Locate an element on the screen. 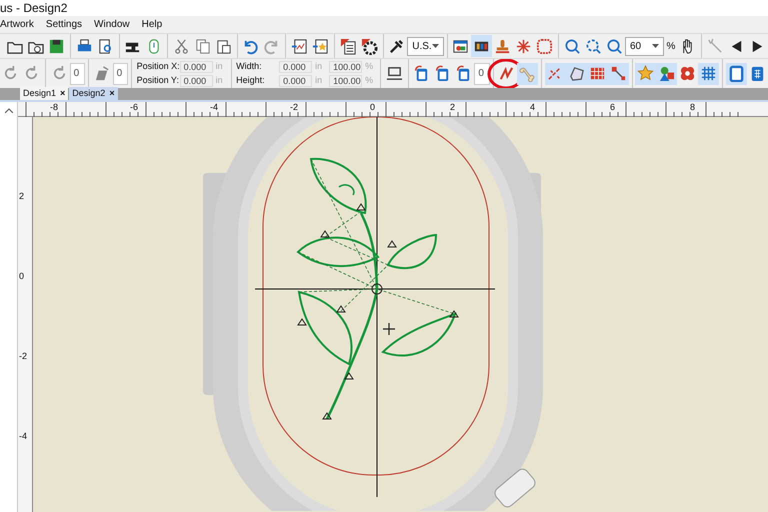 The image size is (768, 512). line-tool-icon is located at coordinates (618, 73).